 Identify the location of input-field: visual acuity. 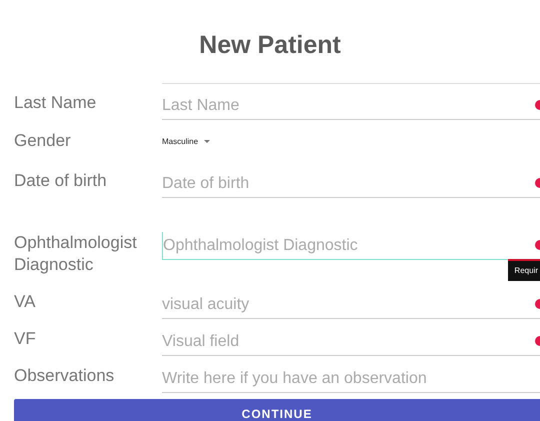
(351, 305).